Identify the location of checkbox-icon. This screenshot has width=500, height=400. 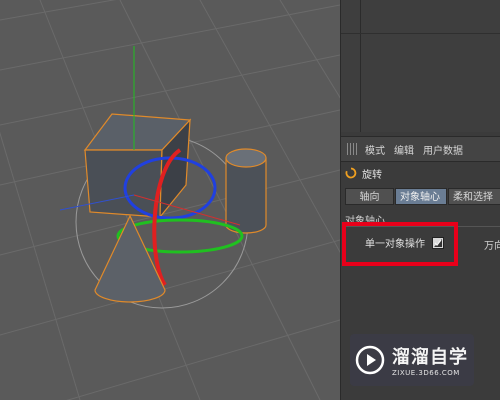
(438, 242).